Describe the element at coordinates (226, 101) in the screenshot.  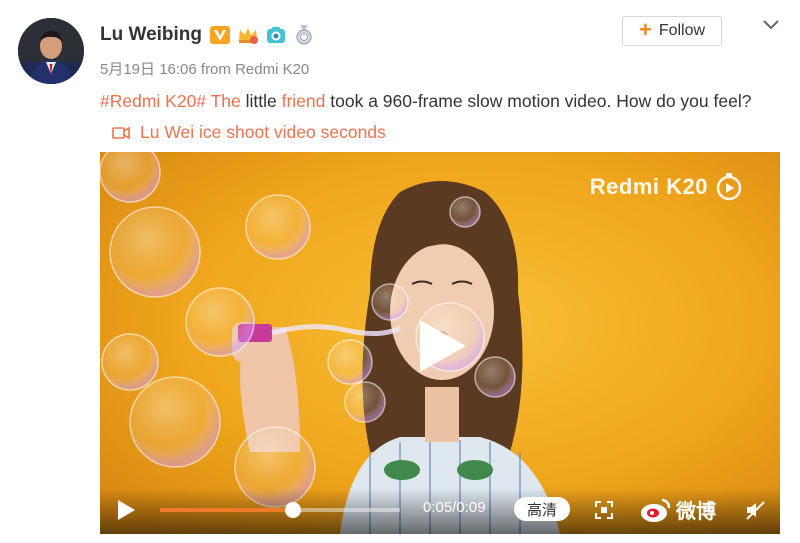
I see `word-the: The` at that location.